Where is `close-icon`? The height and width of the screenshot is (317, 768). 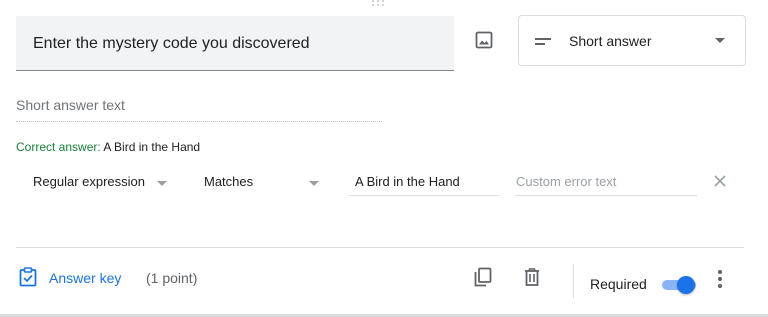
close-icon is located at coordinates (720, 181).